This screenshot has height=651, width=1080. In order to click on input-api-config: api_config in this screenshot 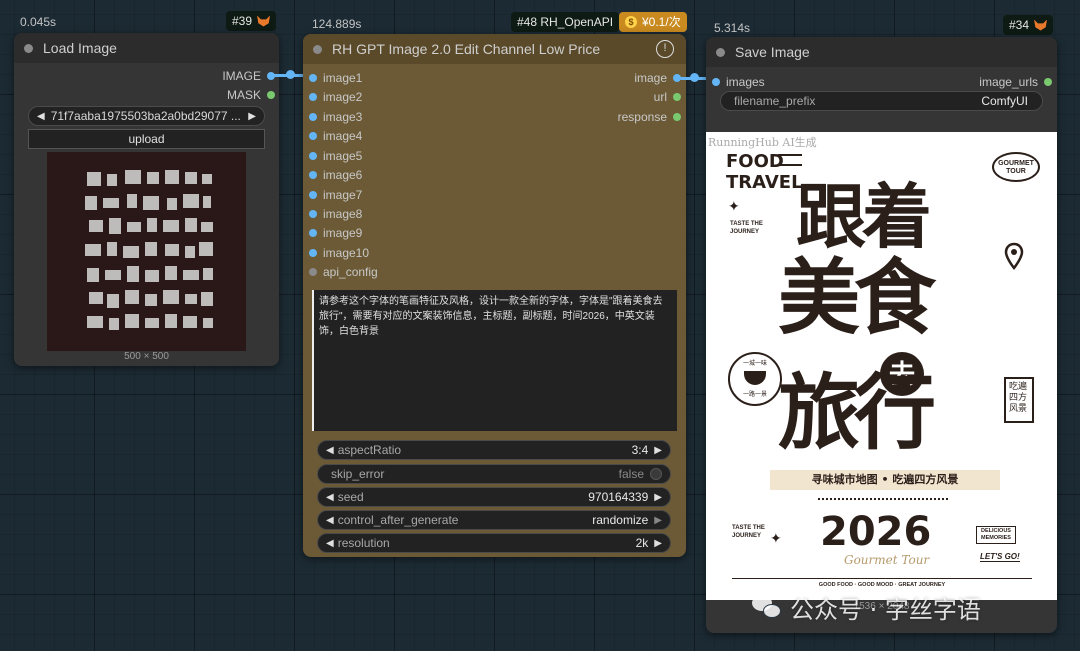, I will do `click(343, 272)`.